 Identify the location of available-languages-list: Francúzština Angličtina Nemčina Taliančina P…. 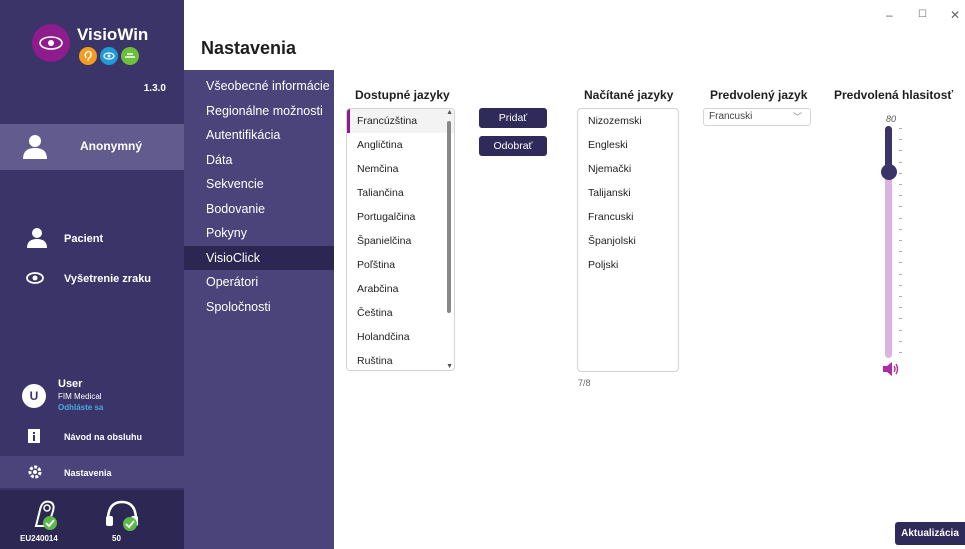
(400, 239).